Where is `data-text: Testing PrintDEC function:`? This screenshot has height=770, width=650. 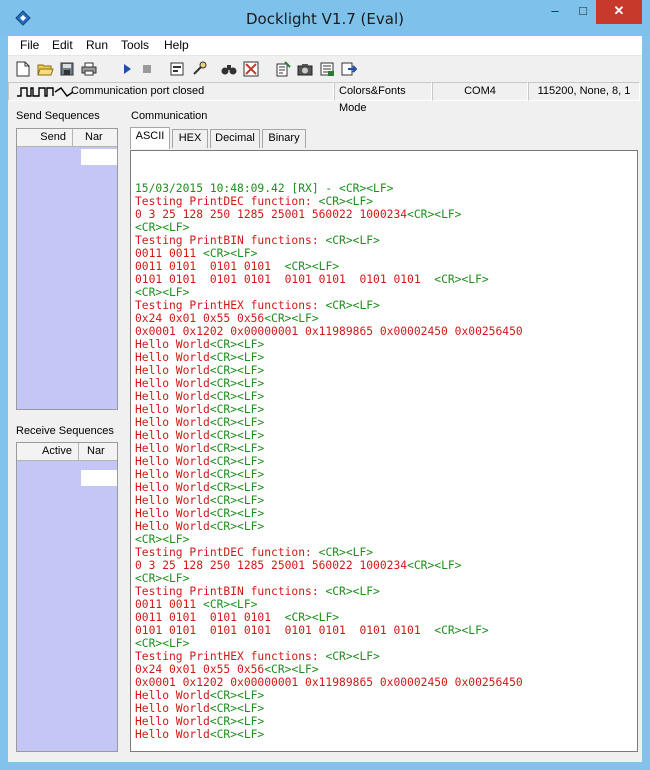
data-text: Testing PrintDEC function: is located at coordinates (227, 552).